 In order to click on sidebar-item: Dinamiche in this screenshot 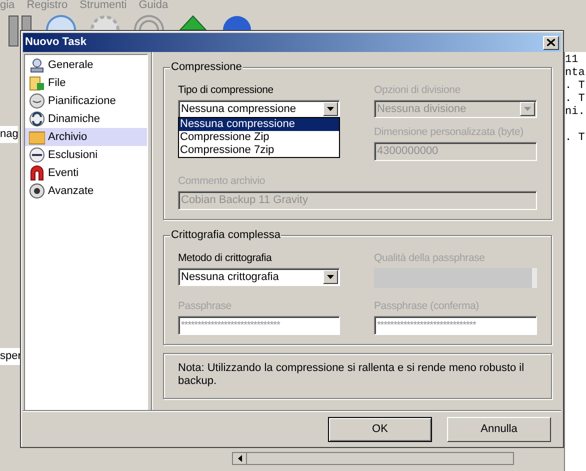, I will do `click(86, 119)`.